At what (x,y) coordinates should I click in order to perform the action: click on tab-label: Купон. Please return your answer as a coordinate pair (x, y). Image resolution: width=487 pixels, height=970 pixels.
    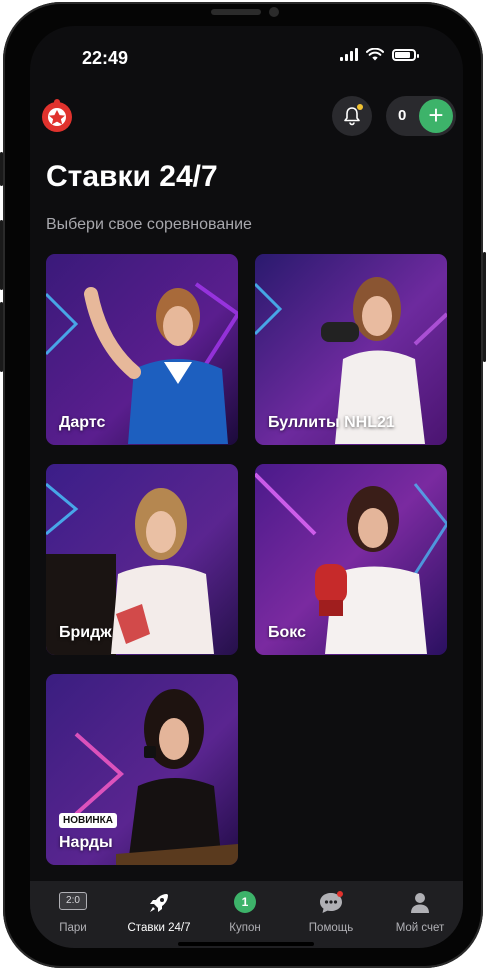
    Looking at the image, I should click on (245, 928).